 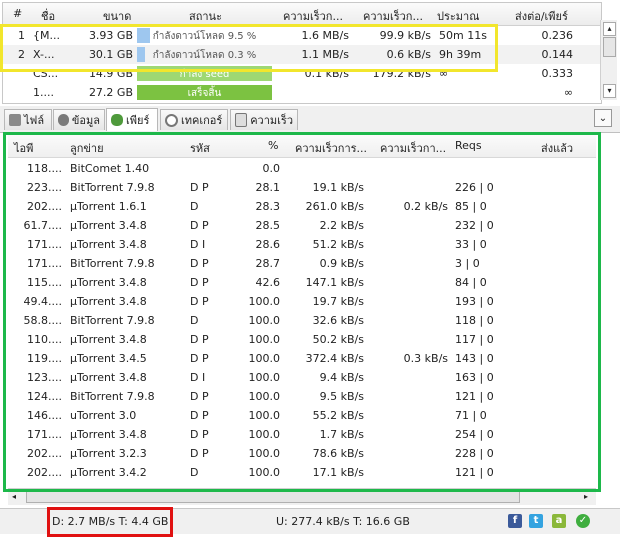 I want to click on scroll-left-icon: ◂, so click(x=14, y=496).